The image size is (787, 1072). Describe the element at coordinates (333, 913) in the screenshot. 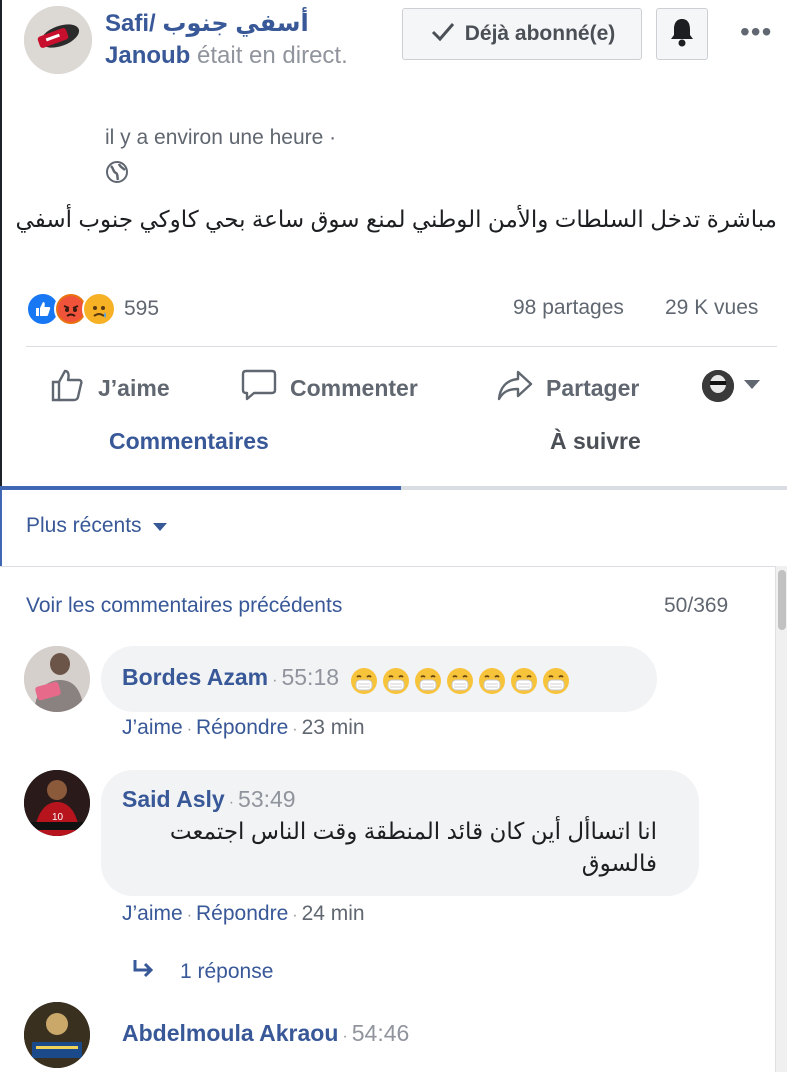

I see `comment-age: 24 min` at that location.